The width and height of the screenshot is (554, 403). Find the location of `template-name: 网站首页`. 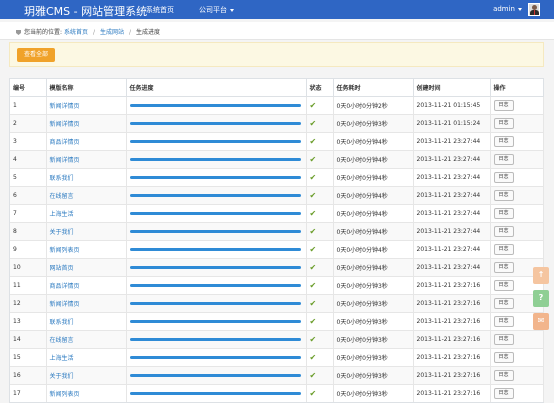

template-name: 网站首页 is located at coordinates (86, 267).